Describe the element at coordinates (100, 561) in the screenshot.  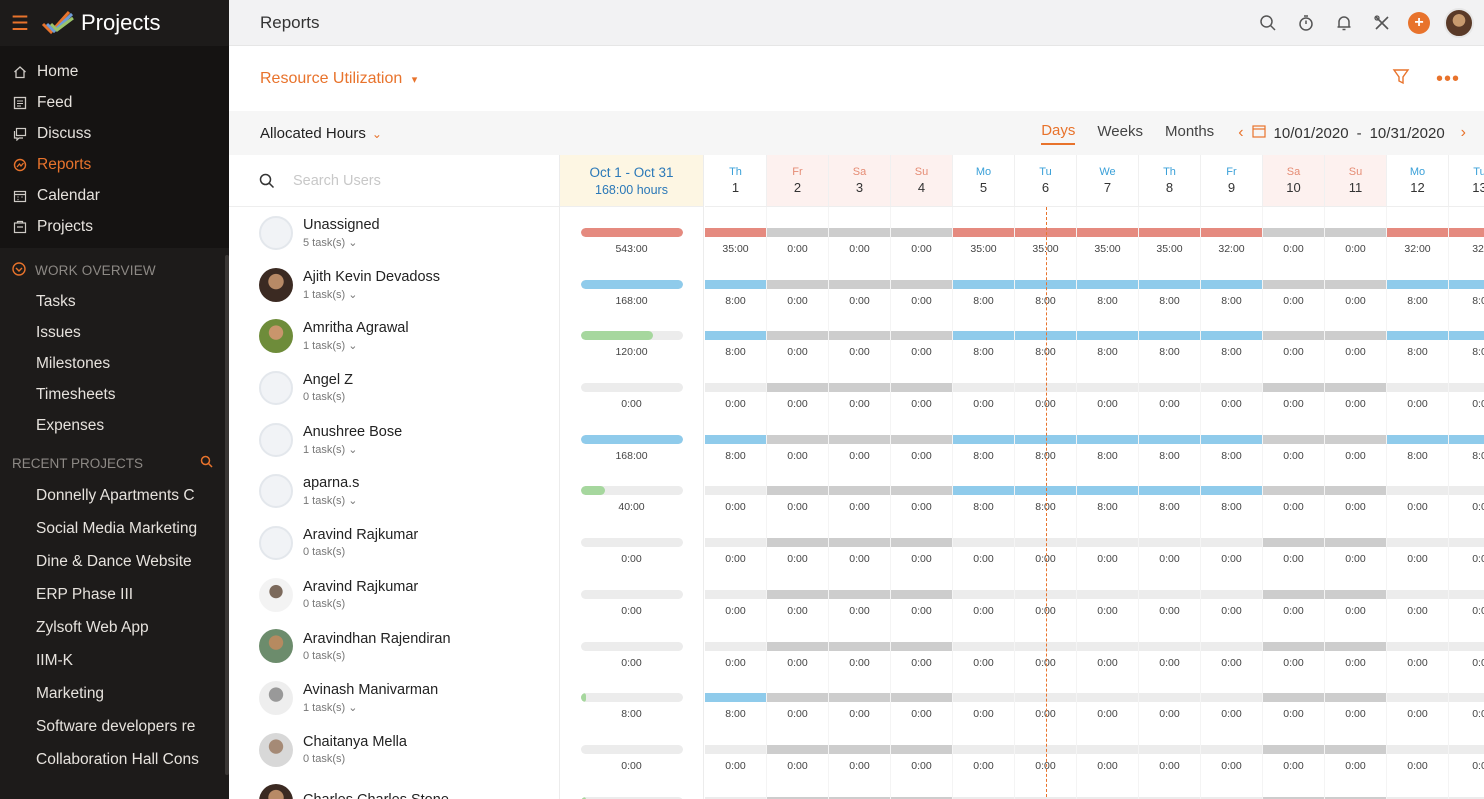
I see `recent-project-item: Dine & Dance Website` at that location.